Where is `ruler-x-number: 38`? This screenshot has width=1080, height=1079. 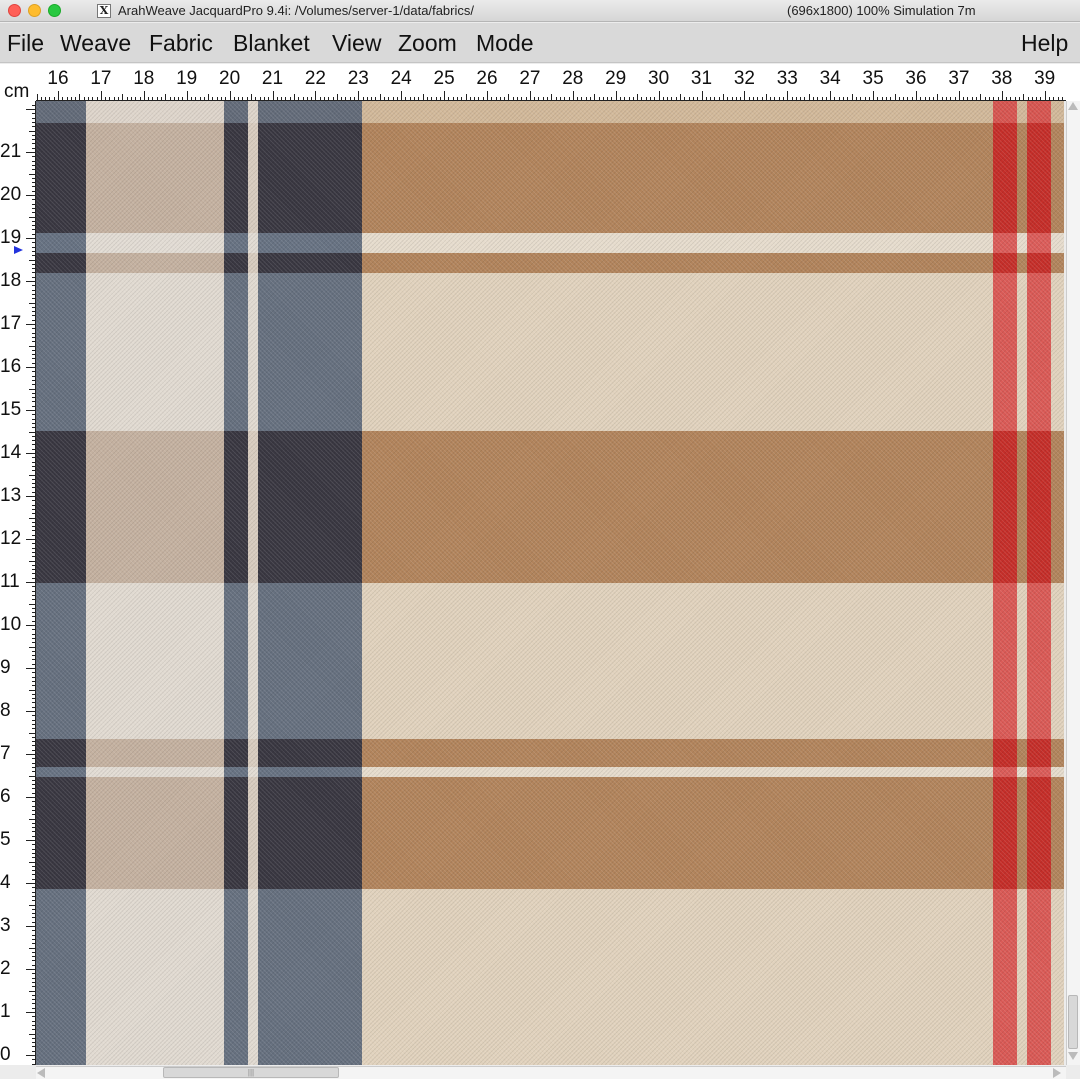
ruler-x-number: 38 is located at coordinates (1002, 78).